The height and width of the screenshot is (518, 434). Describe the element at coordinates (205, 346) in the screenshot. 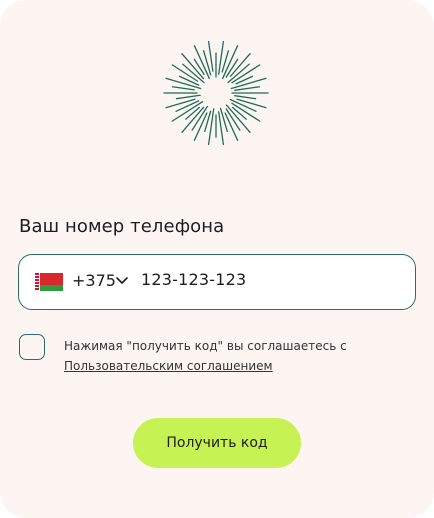

I see `consent-message: Нажимая "получить код" вы соглашаетесь с` at that location.